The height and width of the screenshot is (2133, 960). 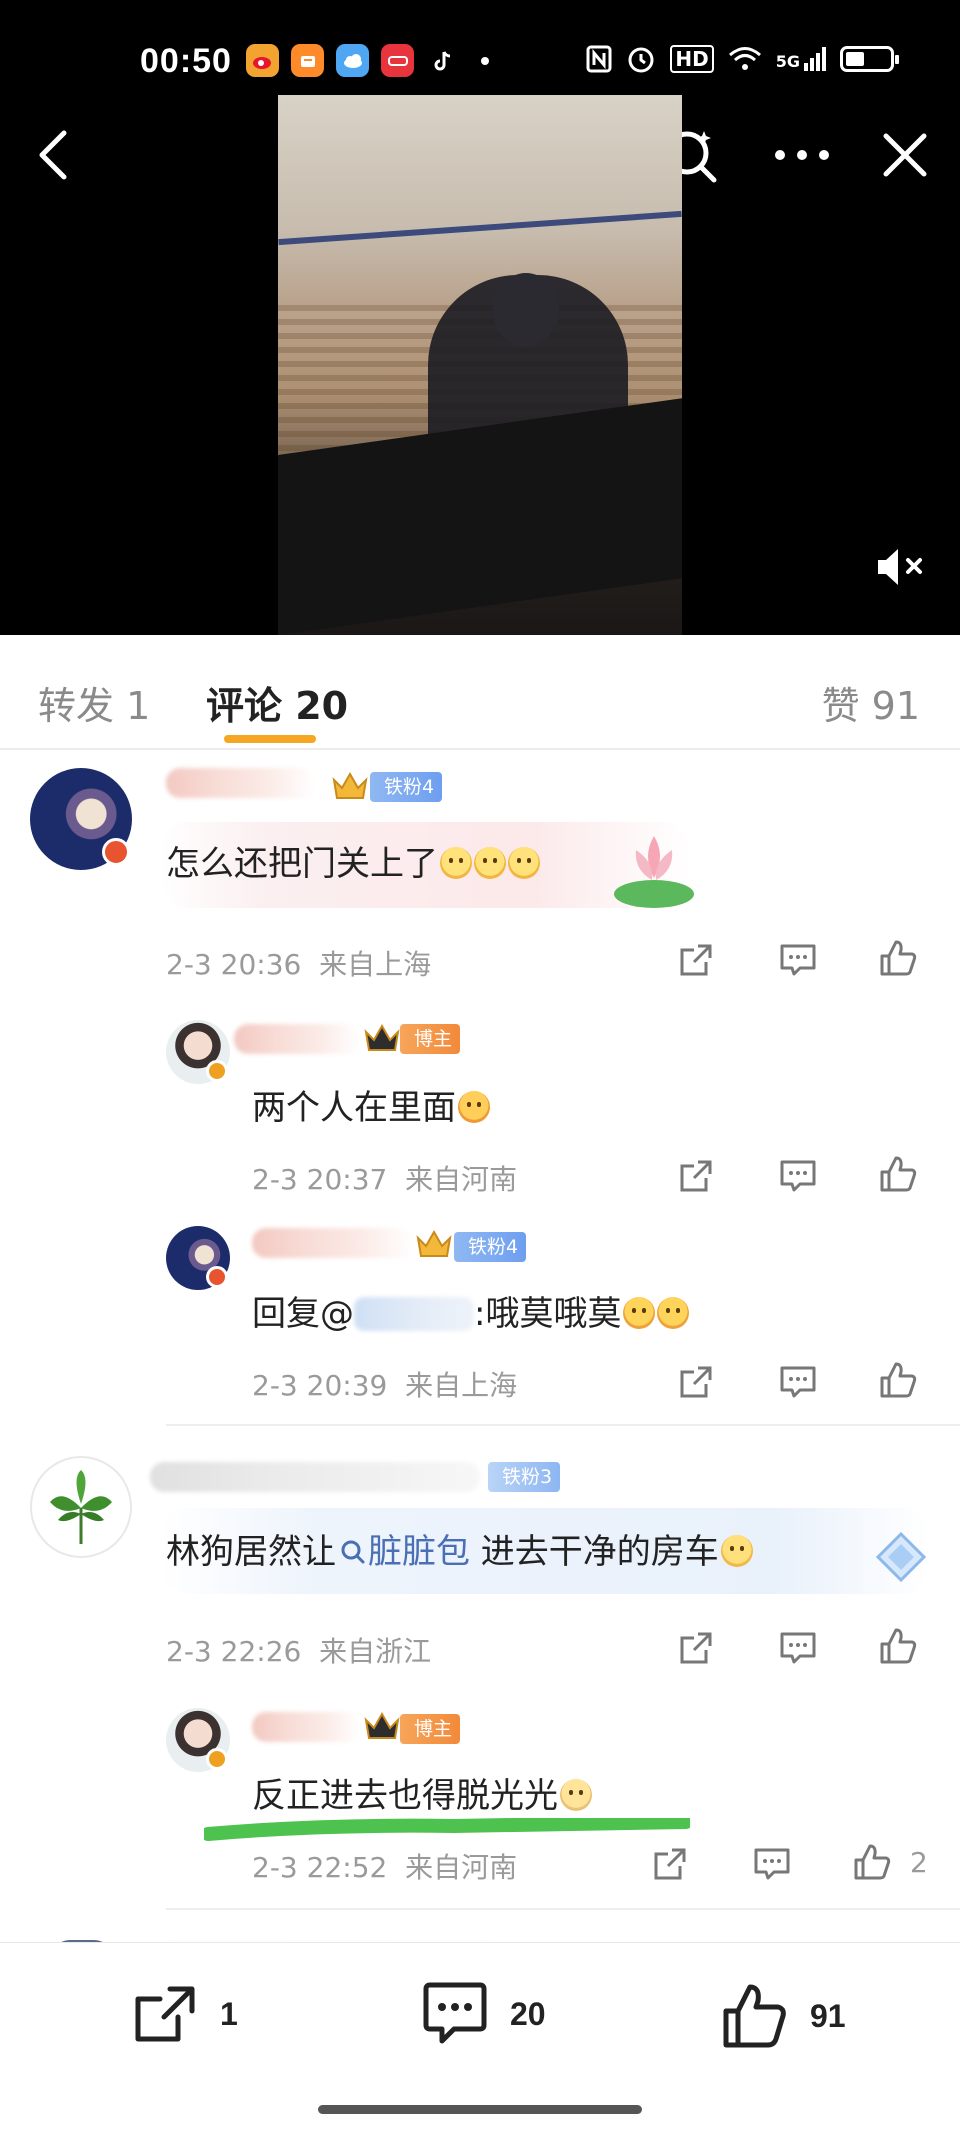 I want to click on taobao-icon, so click(x=307, y=60).